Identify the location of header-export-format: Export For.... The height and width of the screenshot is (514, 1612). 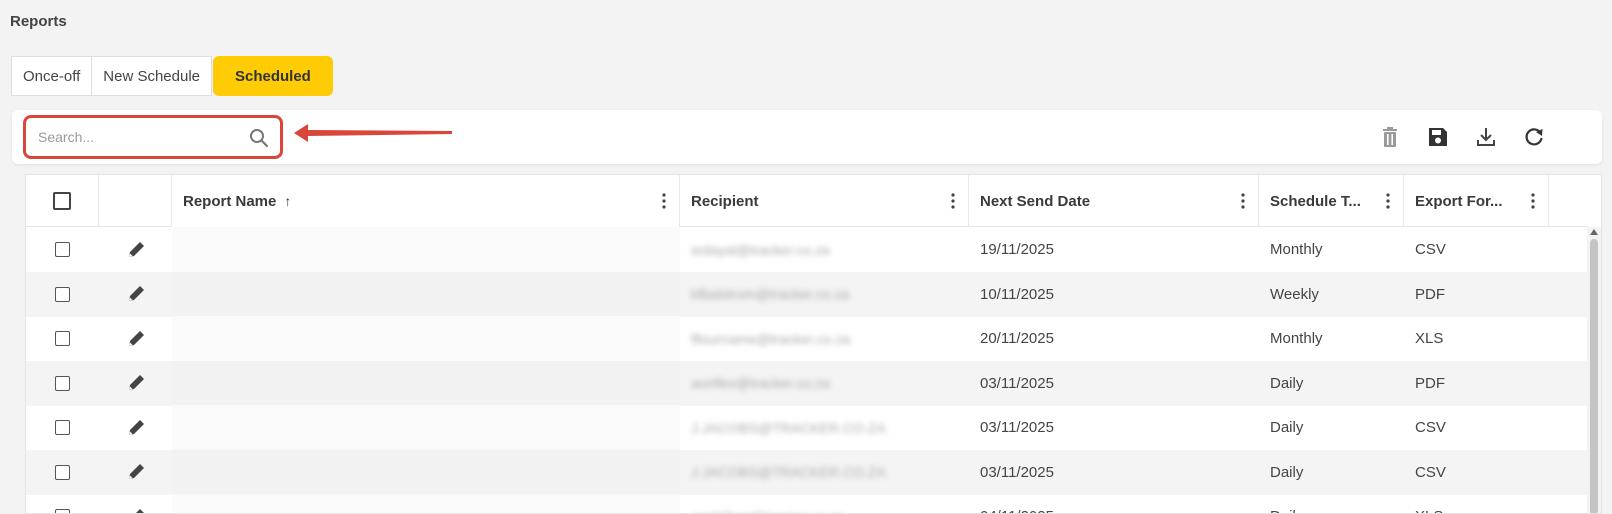
(1476, 201).